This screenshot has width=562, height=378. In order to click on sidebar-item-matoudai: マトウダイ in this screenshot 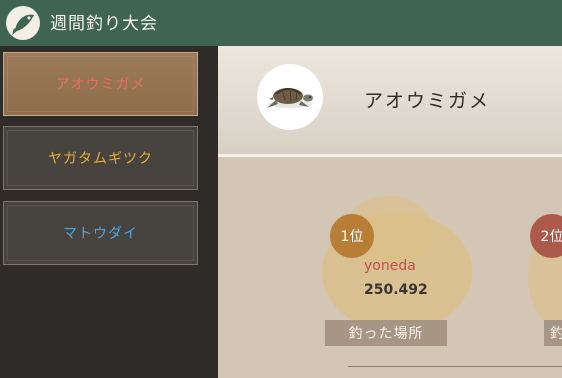, I will do `click(100, 233)`.